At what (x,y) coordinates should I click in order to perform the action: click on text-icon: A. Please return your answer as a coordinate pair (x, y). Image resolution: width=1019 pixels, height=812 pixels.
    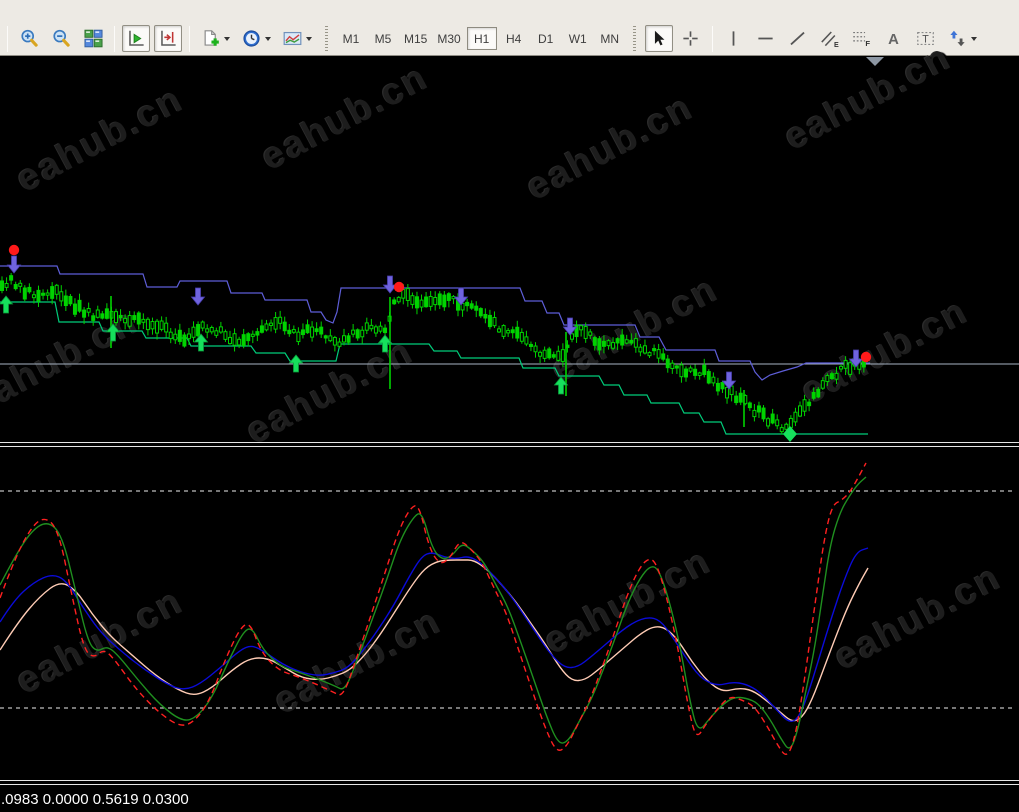
    Looking at the image, I should click on (893, 40).